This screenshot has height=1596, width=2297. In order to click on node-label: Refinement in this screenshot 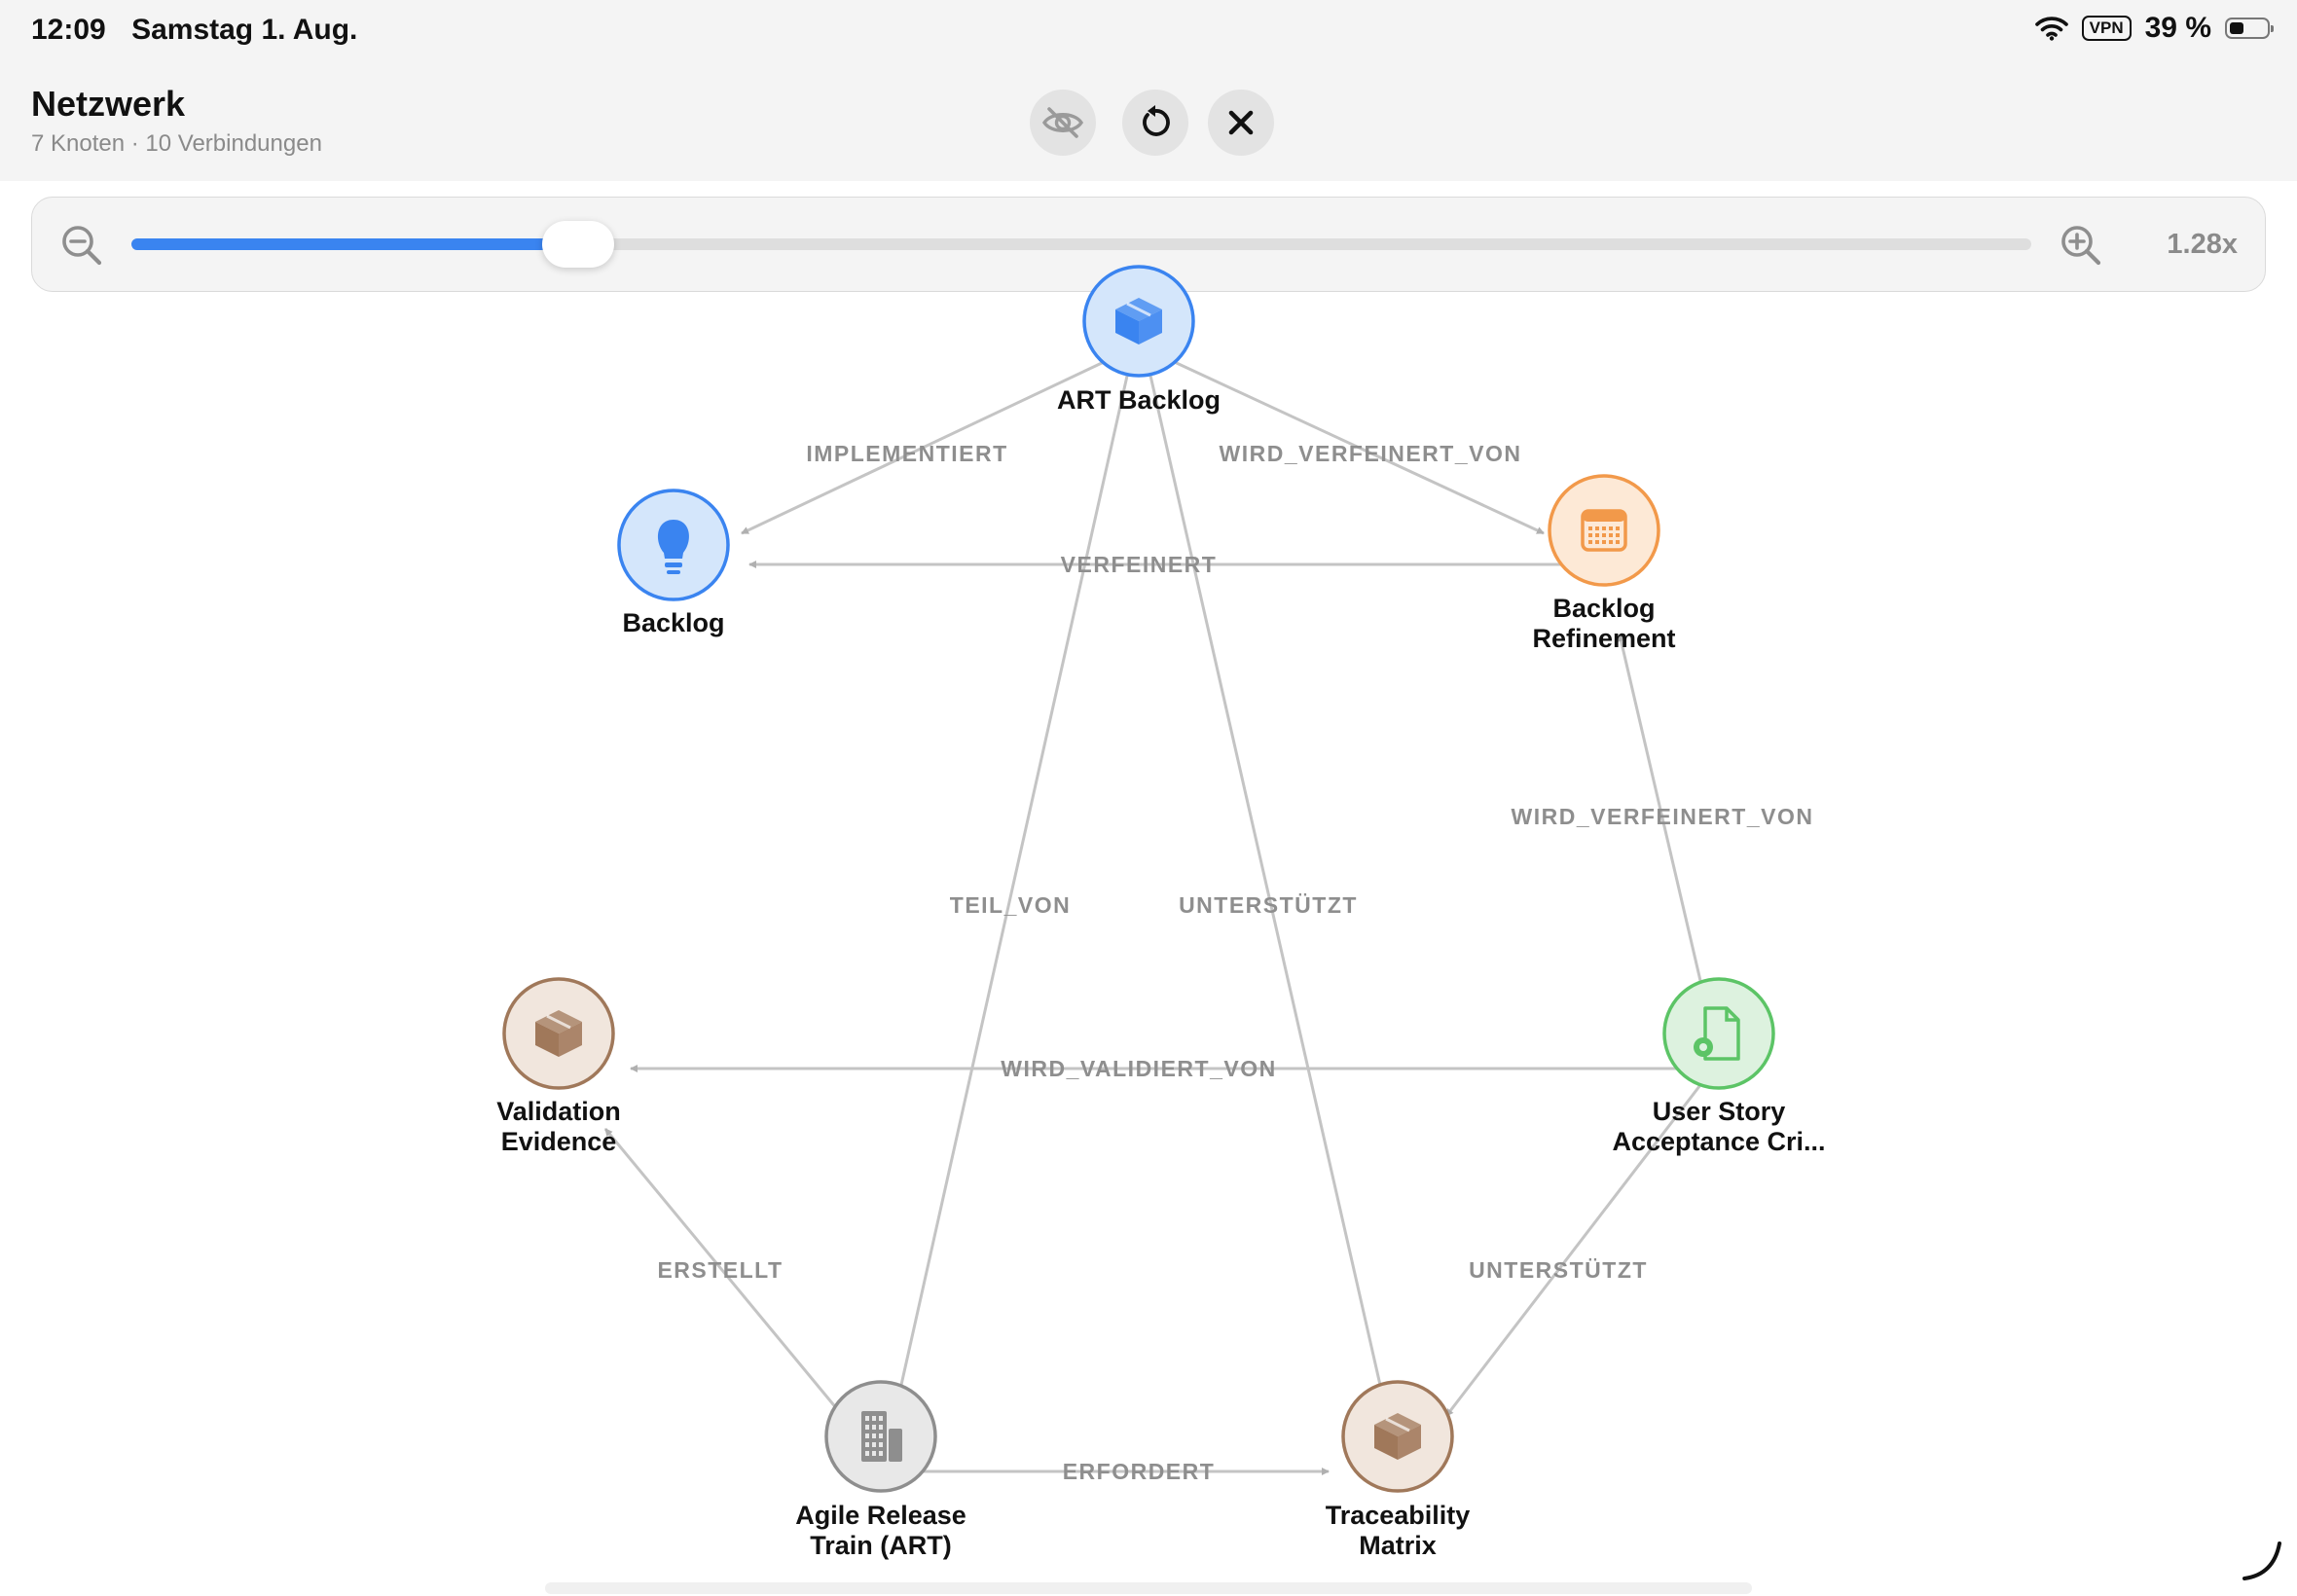, I will do `click(1603, 638)`.